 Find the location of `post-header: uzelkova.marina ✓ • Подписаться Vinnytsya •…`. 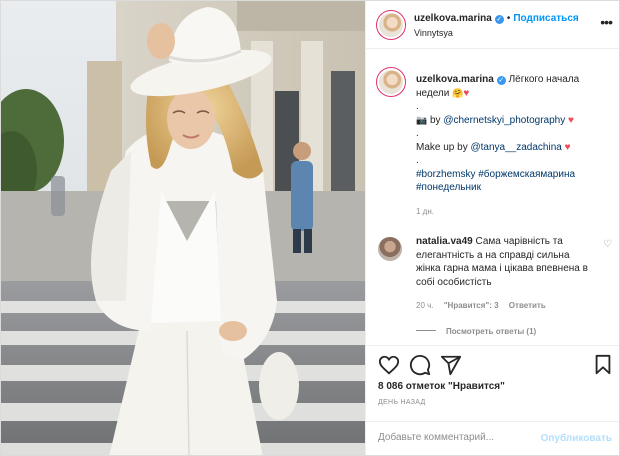

post-header: uzelkova.marina ✓ • Подписаться Vinnytsya •… is located at coordinates (492, 25).